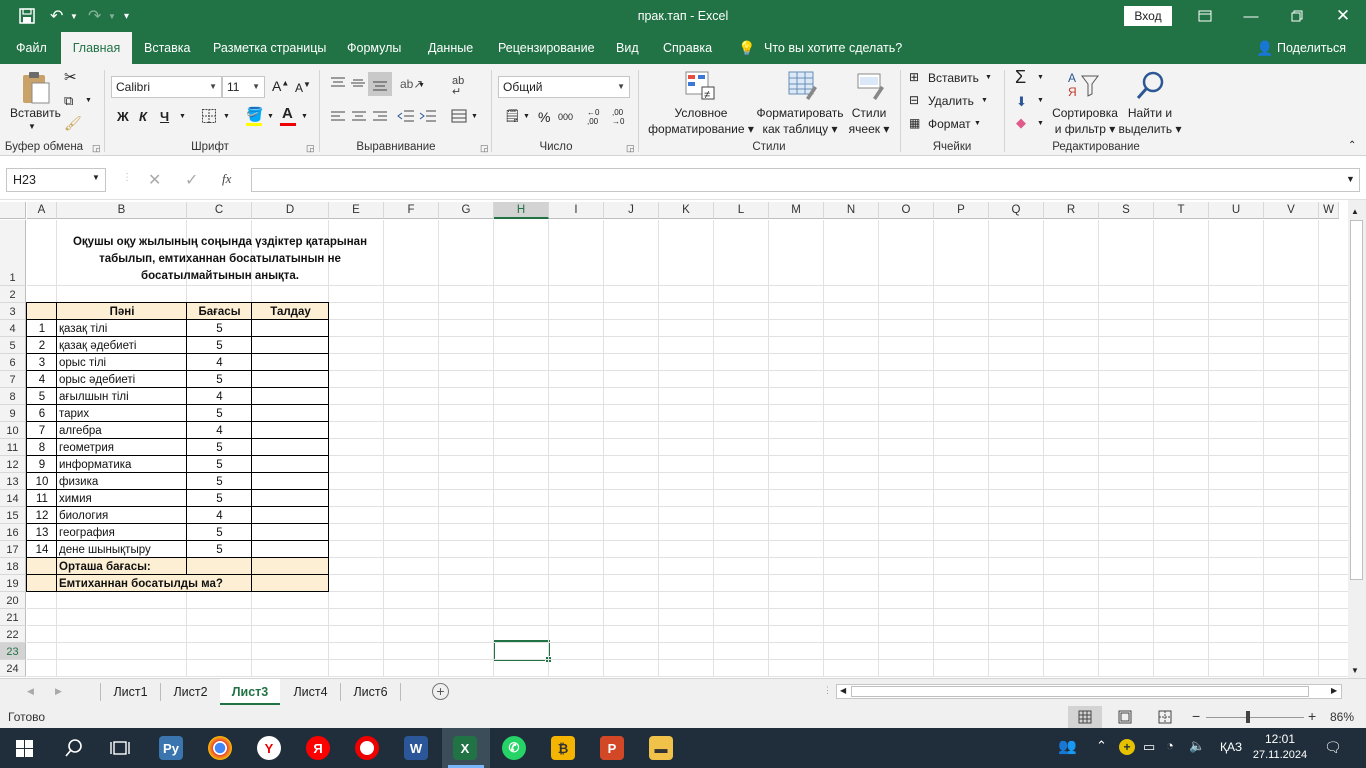  I want to click on subject-name: ағылшын тілі, so click(122, 397).